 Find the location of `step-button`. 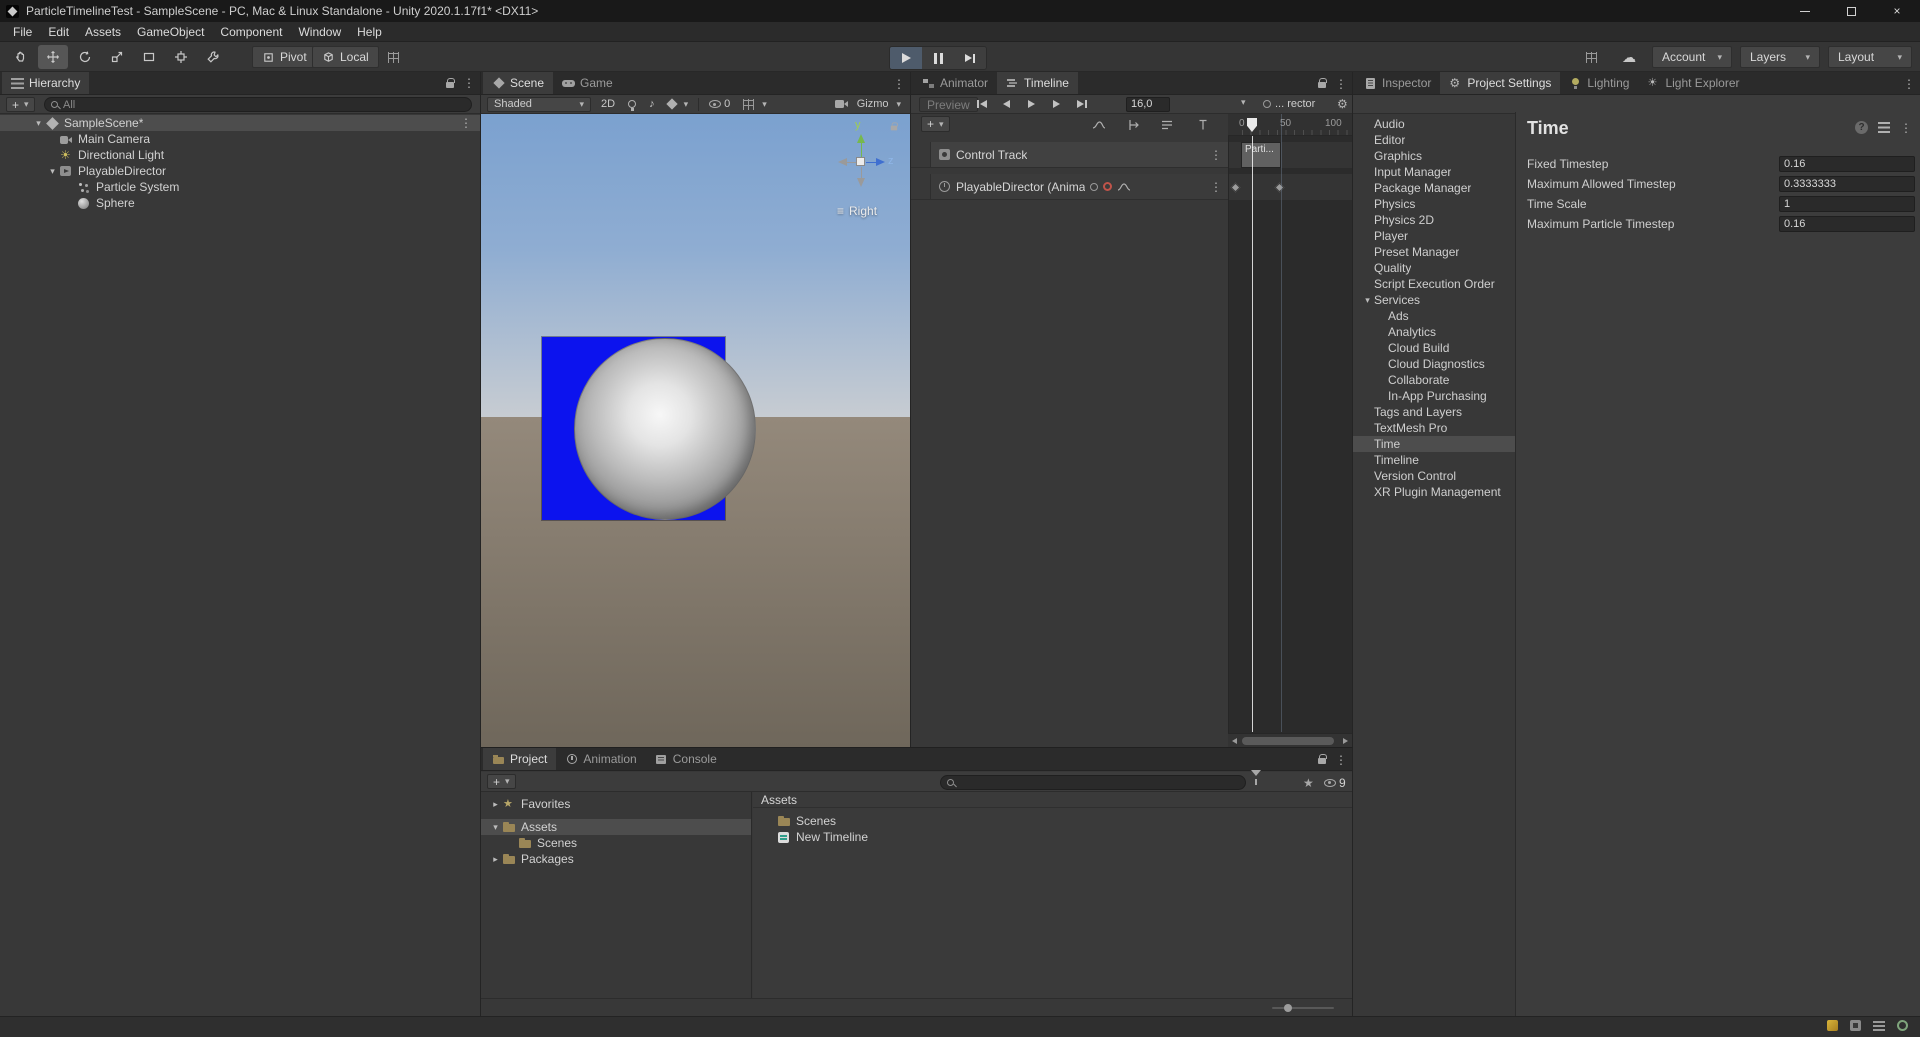

step-button is located at coordinates (970, 58).